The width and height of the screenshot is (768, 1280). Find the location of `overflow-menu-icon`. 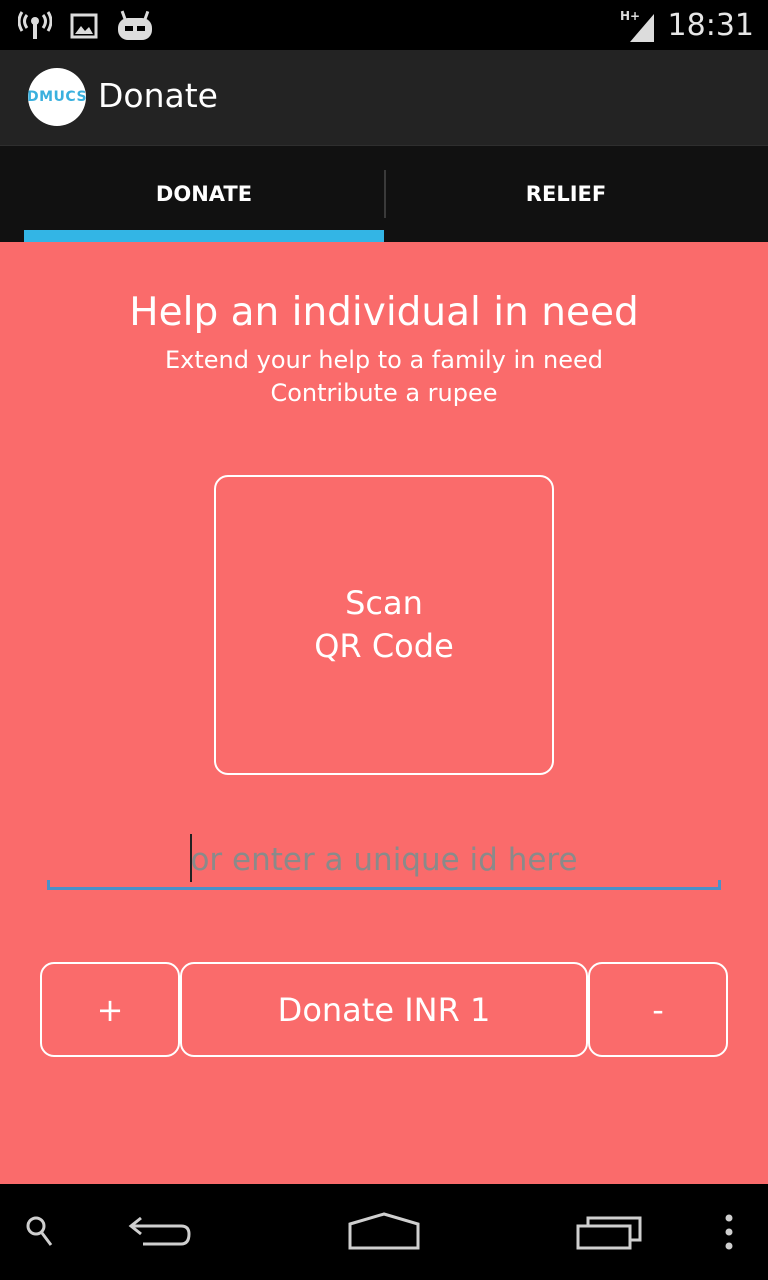

overflow-menu-icon is located at coordinates (729, 1232).